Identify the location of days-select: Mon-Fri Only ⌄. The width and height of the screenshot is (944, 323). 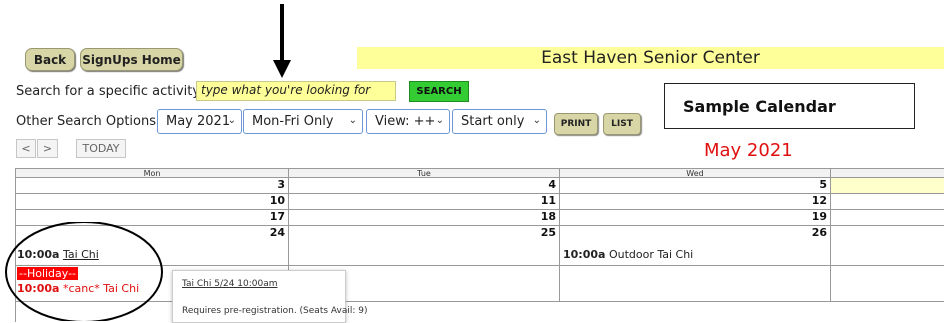
(303, 121).